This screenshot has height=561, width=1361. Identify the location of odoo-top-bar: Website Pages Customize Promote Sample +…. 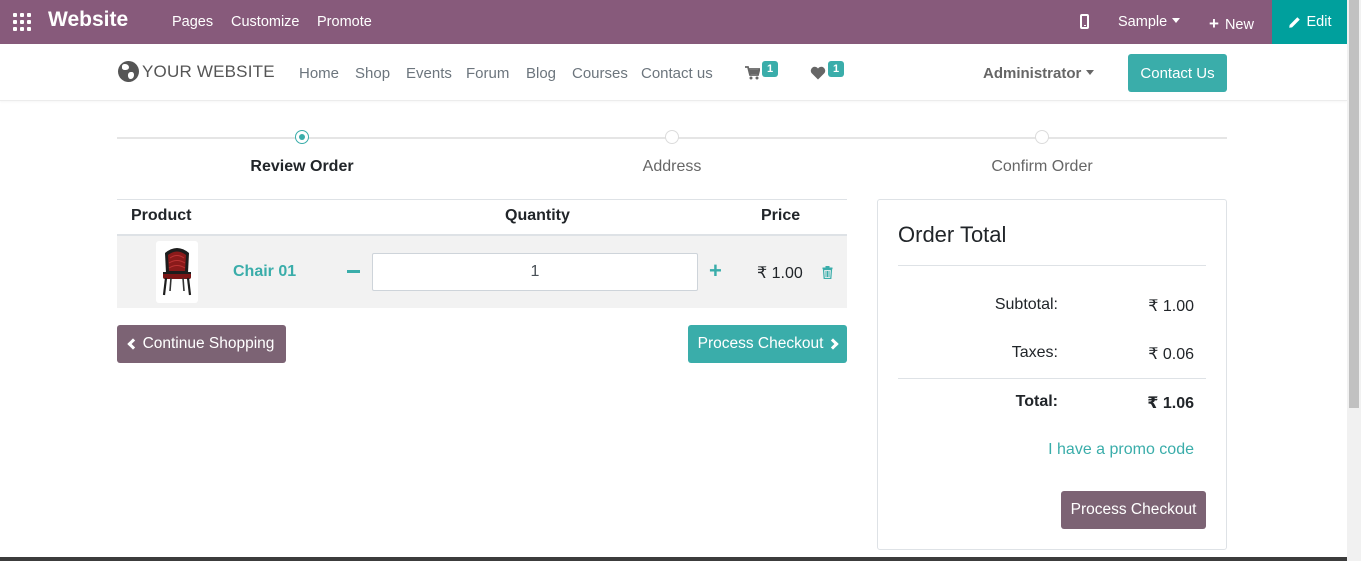
(673, 22).